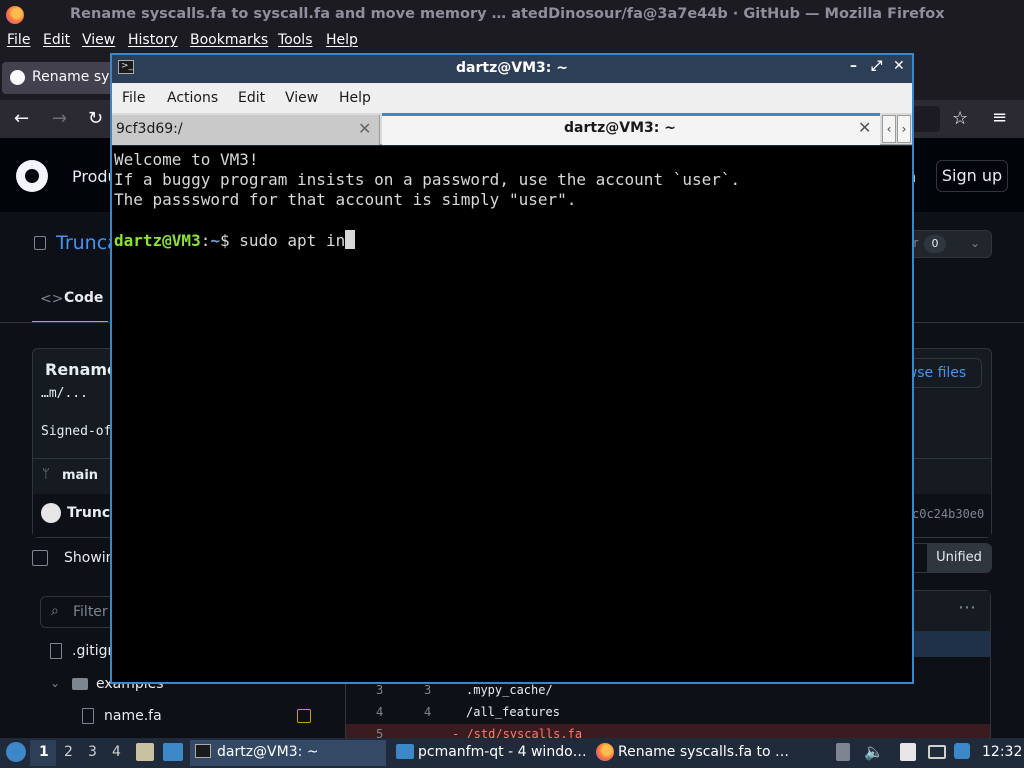  I want to click on term-menu-file: File, so click(133, 98).